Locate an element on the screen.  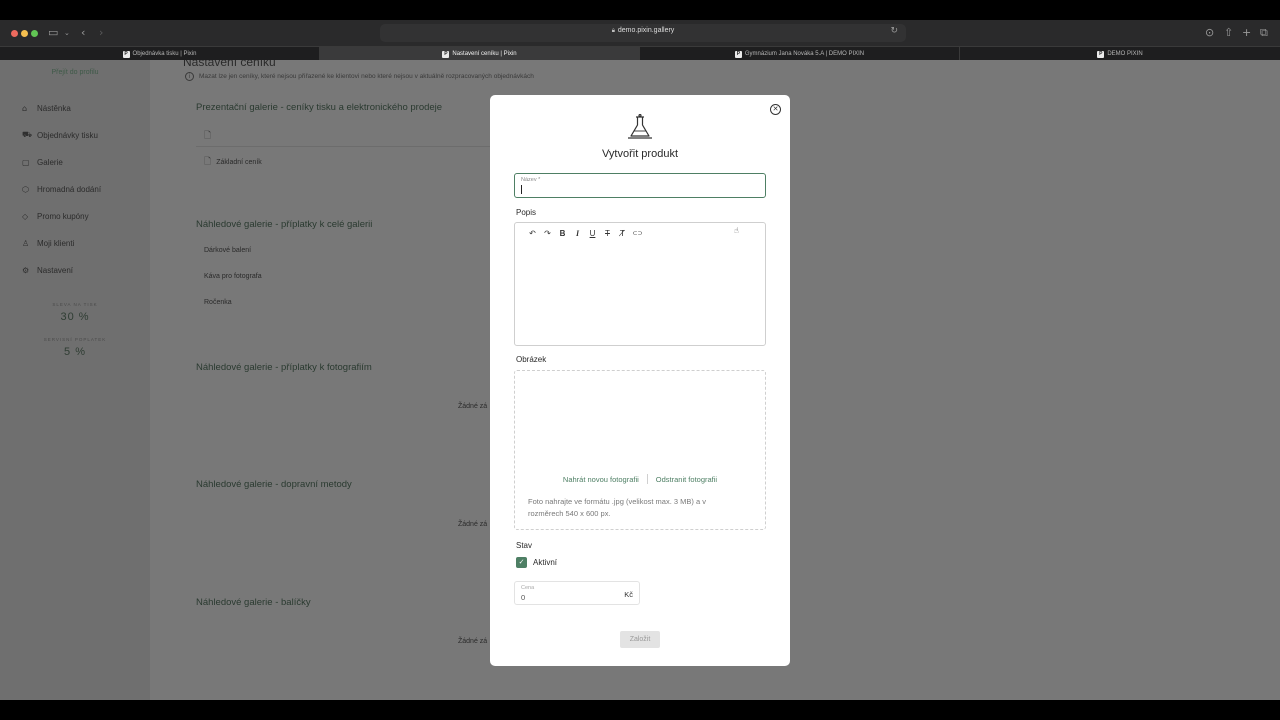
address-bar: 🔒︎ demo.pixin.gallery ↻ is located at coordinates (643, 33).